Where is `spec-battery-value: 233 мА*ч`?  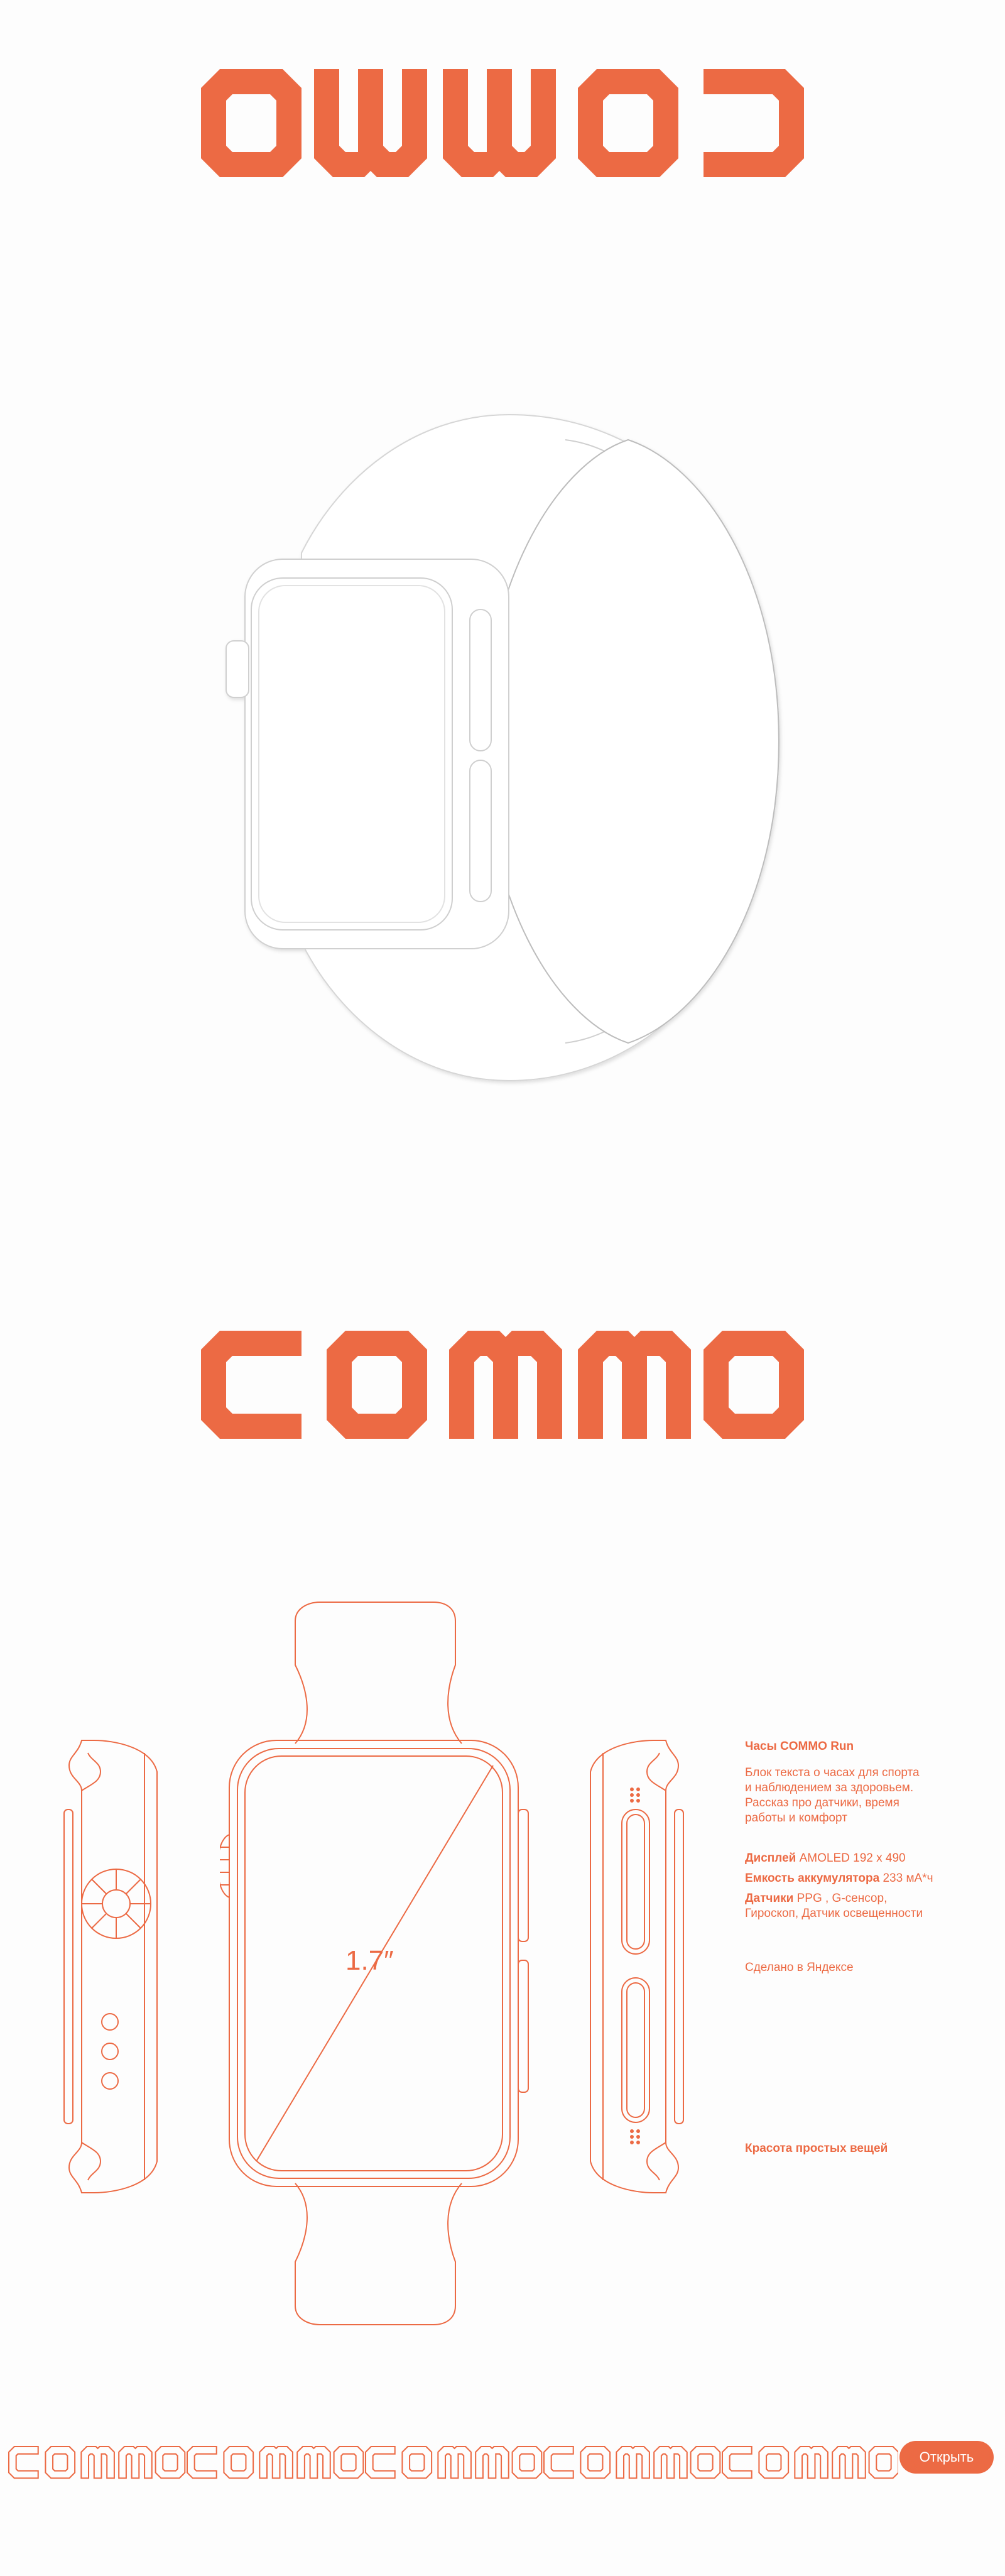 spec-battery-value: 233 мА*ч is located at coordinates (908, 1879).